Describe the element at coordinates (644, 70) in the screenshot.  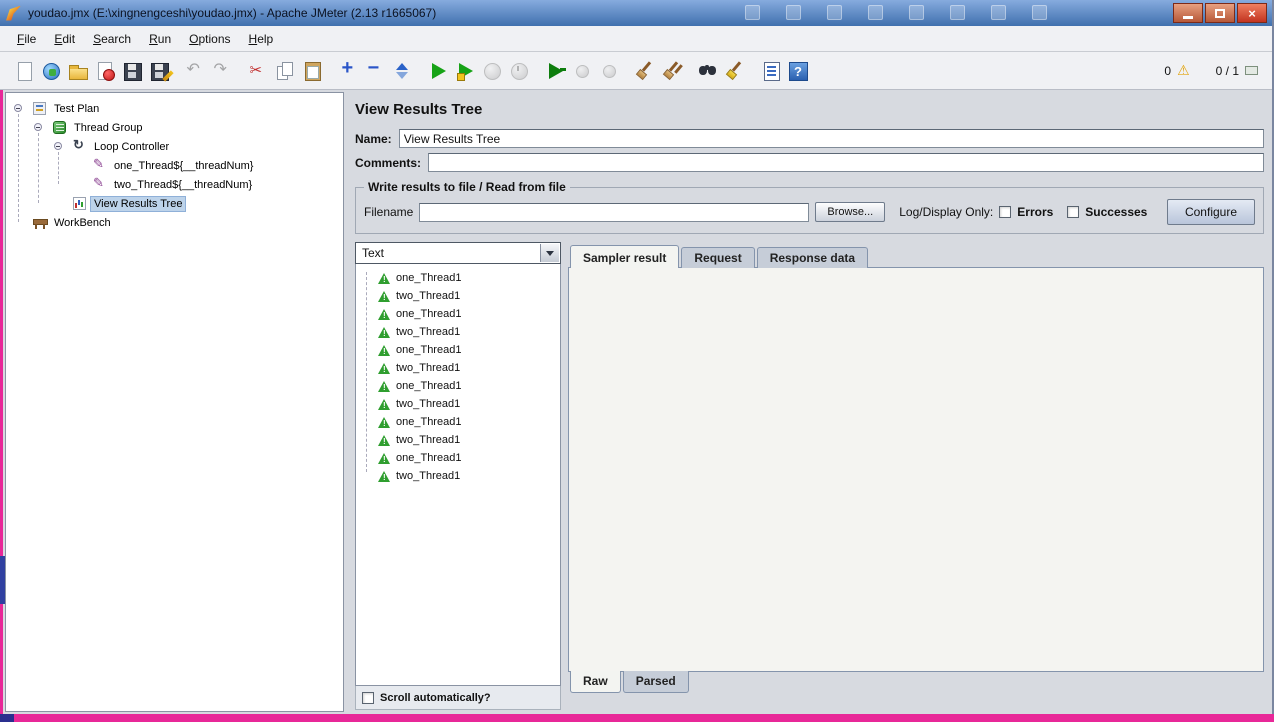
I see `clear-button` at that location.